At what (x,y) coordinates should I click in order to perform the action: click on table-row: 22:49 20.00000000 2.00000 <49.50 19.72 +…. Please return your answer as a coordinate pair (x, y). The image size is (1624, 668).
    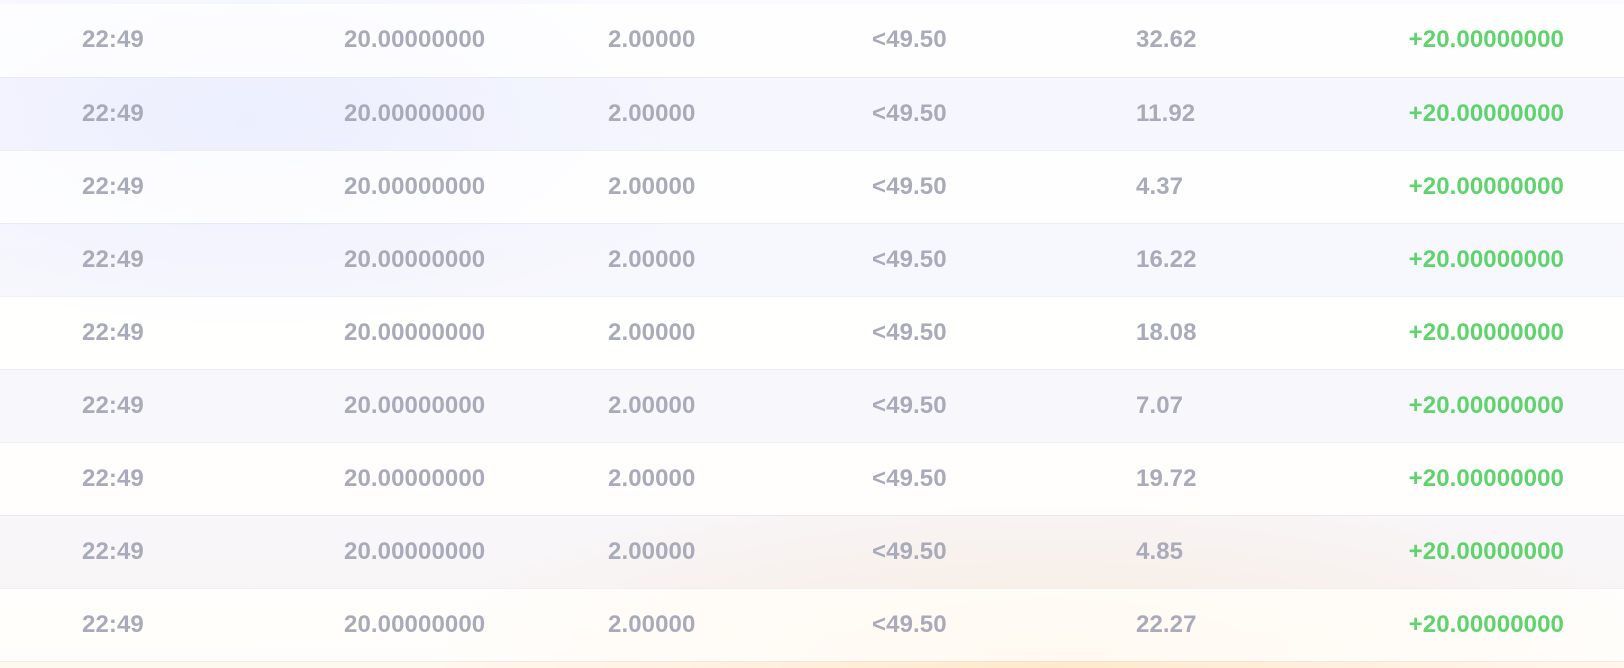
    Looking at the image, I should click on (812, 479).